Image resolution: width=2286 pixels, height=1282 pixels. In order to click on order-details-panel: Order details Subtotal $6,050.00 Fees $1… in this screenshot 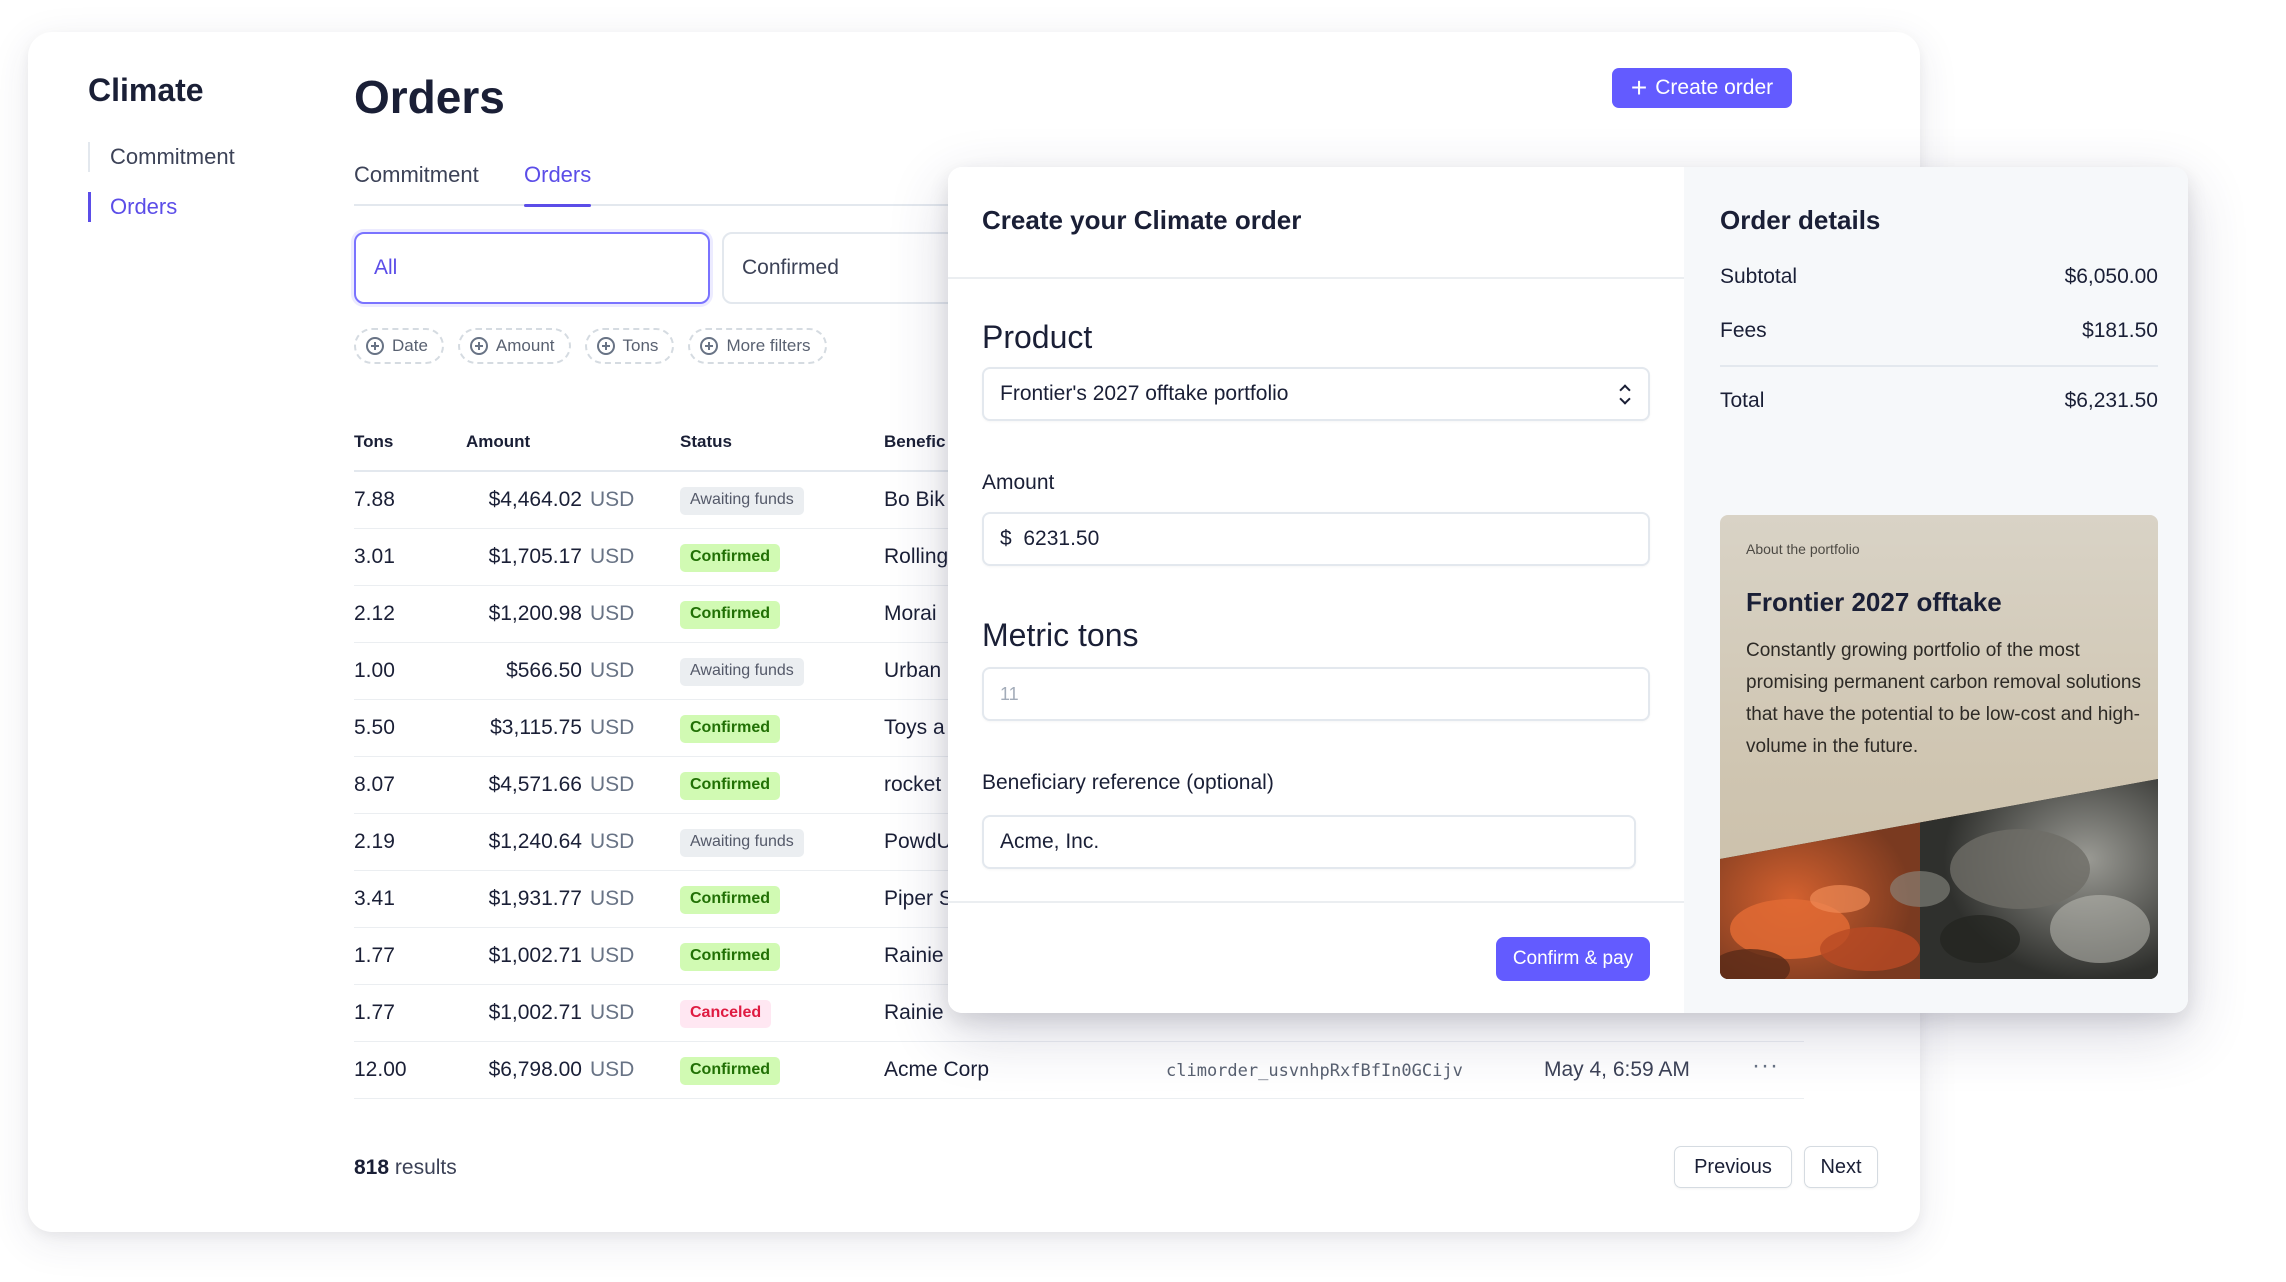, I will do `click(1936, 590)`.